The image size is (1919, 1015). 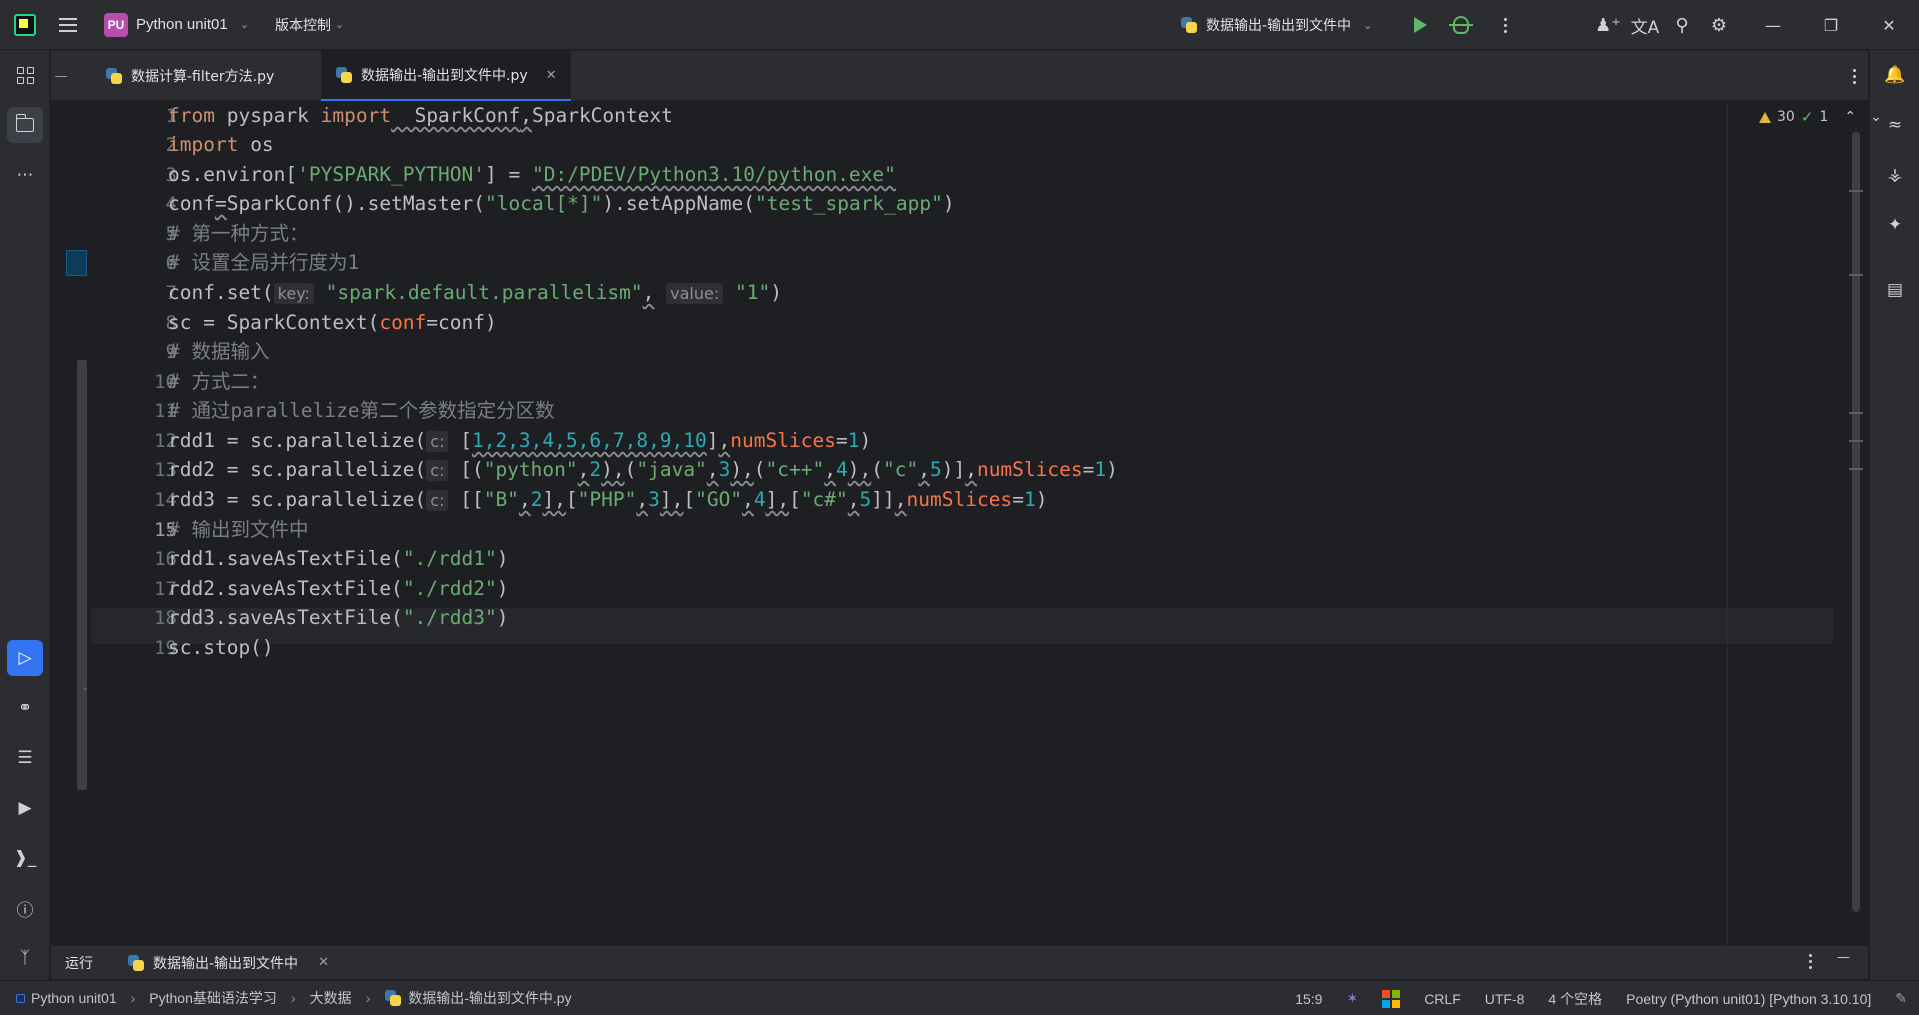 What do you see at coordinates (959, 962) in the screenshot?
I see `run-tool-window-header: 运行 数据输出-输出到文件中 ✕ —` at bounding box center [959, 962].